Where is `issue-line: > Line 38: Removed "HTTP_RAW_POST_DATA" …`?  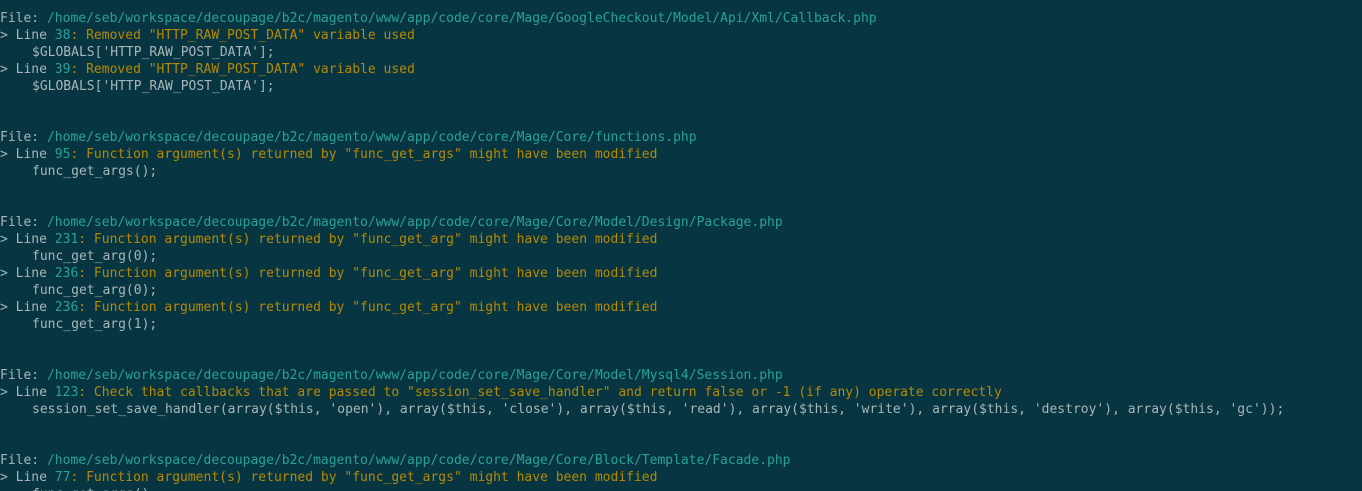
issue-line: > Line 38: Removed "HTTP_RAW_POST_DATA" … is located at coordinates (681, 35).